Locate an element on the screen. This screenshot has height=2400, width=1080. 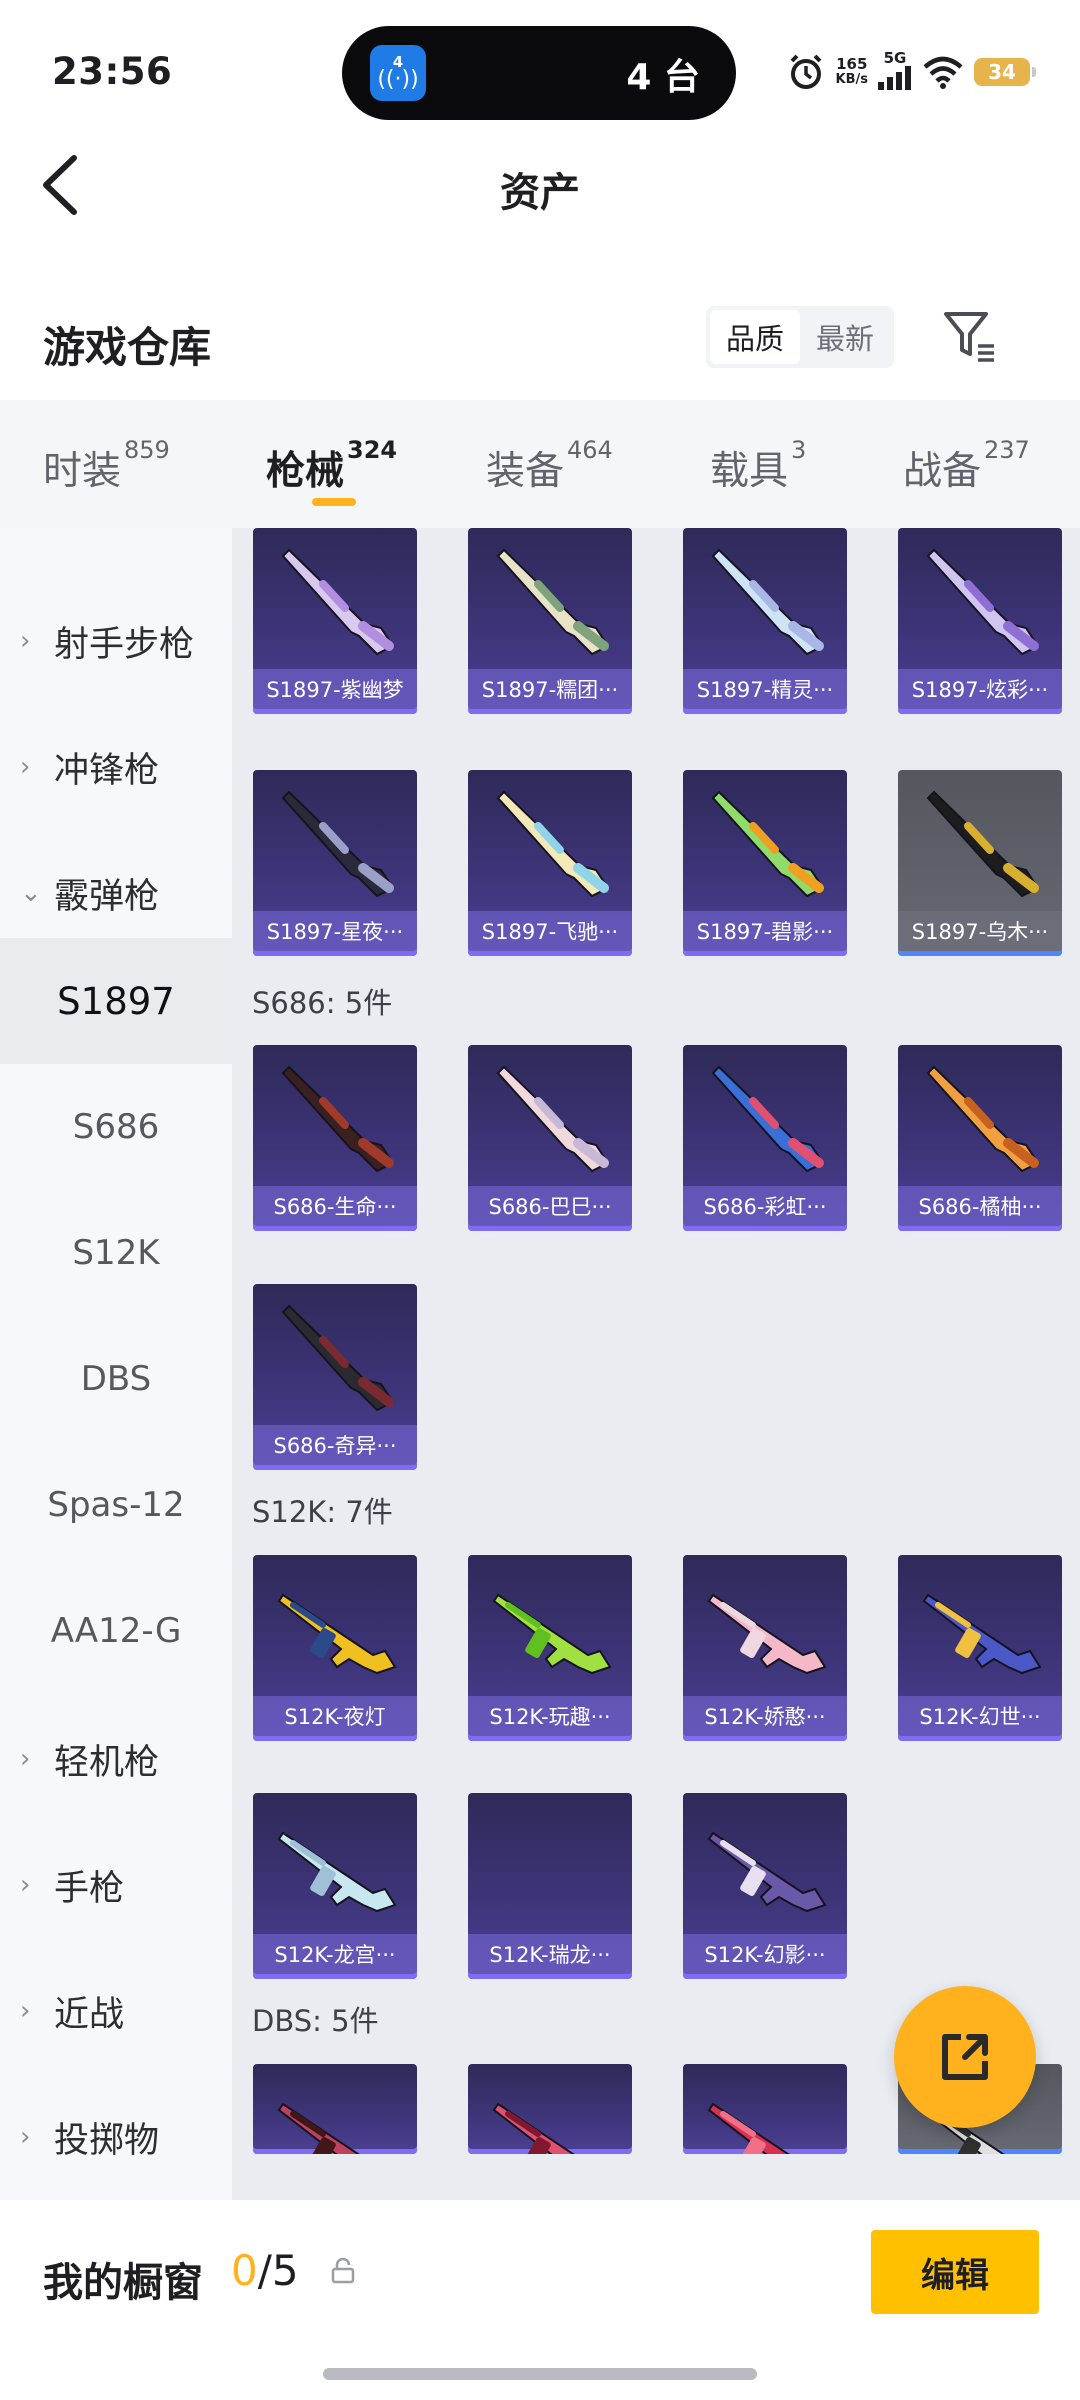
weapon-card: S1897-糯团··· is located at coordinates (550, 621).